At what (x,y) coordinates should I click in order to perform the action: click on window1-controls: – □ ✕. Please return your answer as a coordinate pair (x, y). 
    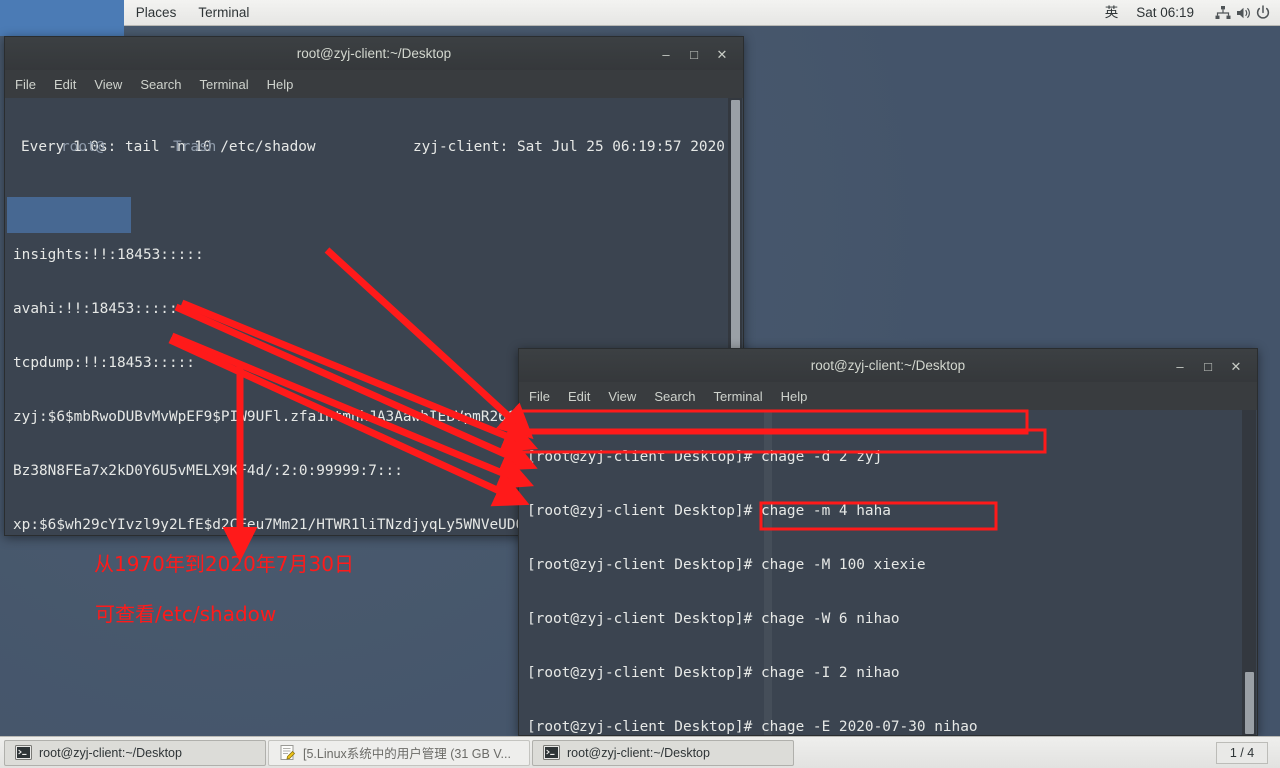
    Looking at the image, I should click on (698, 54).